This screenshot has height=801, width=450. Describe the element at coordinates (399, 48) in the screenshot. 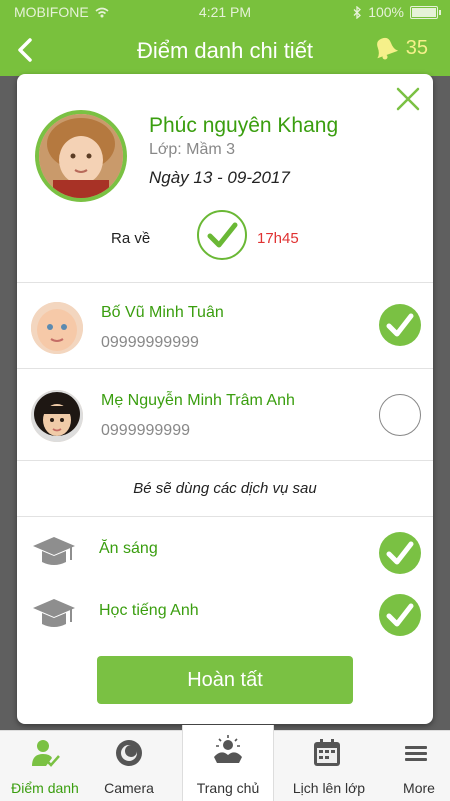

I see `notification-button: 35` at that location.